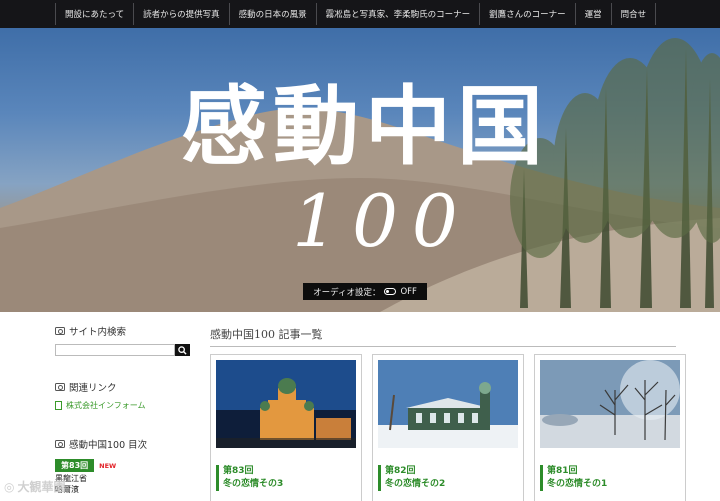  What do you see at coordinates (108, 465) in the screenshot?
I see `new-badge: NEW` at bounding box center [108, 465].